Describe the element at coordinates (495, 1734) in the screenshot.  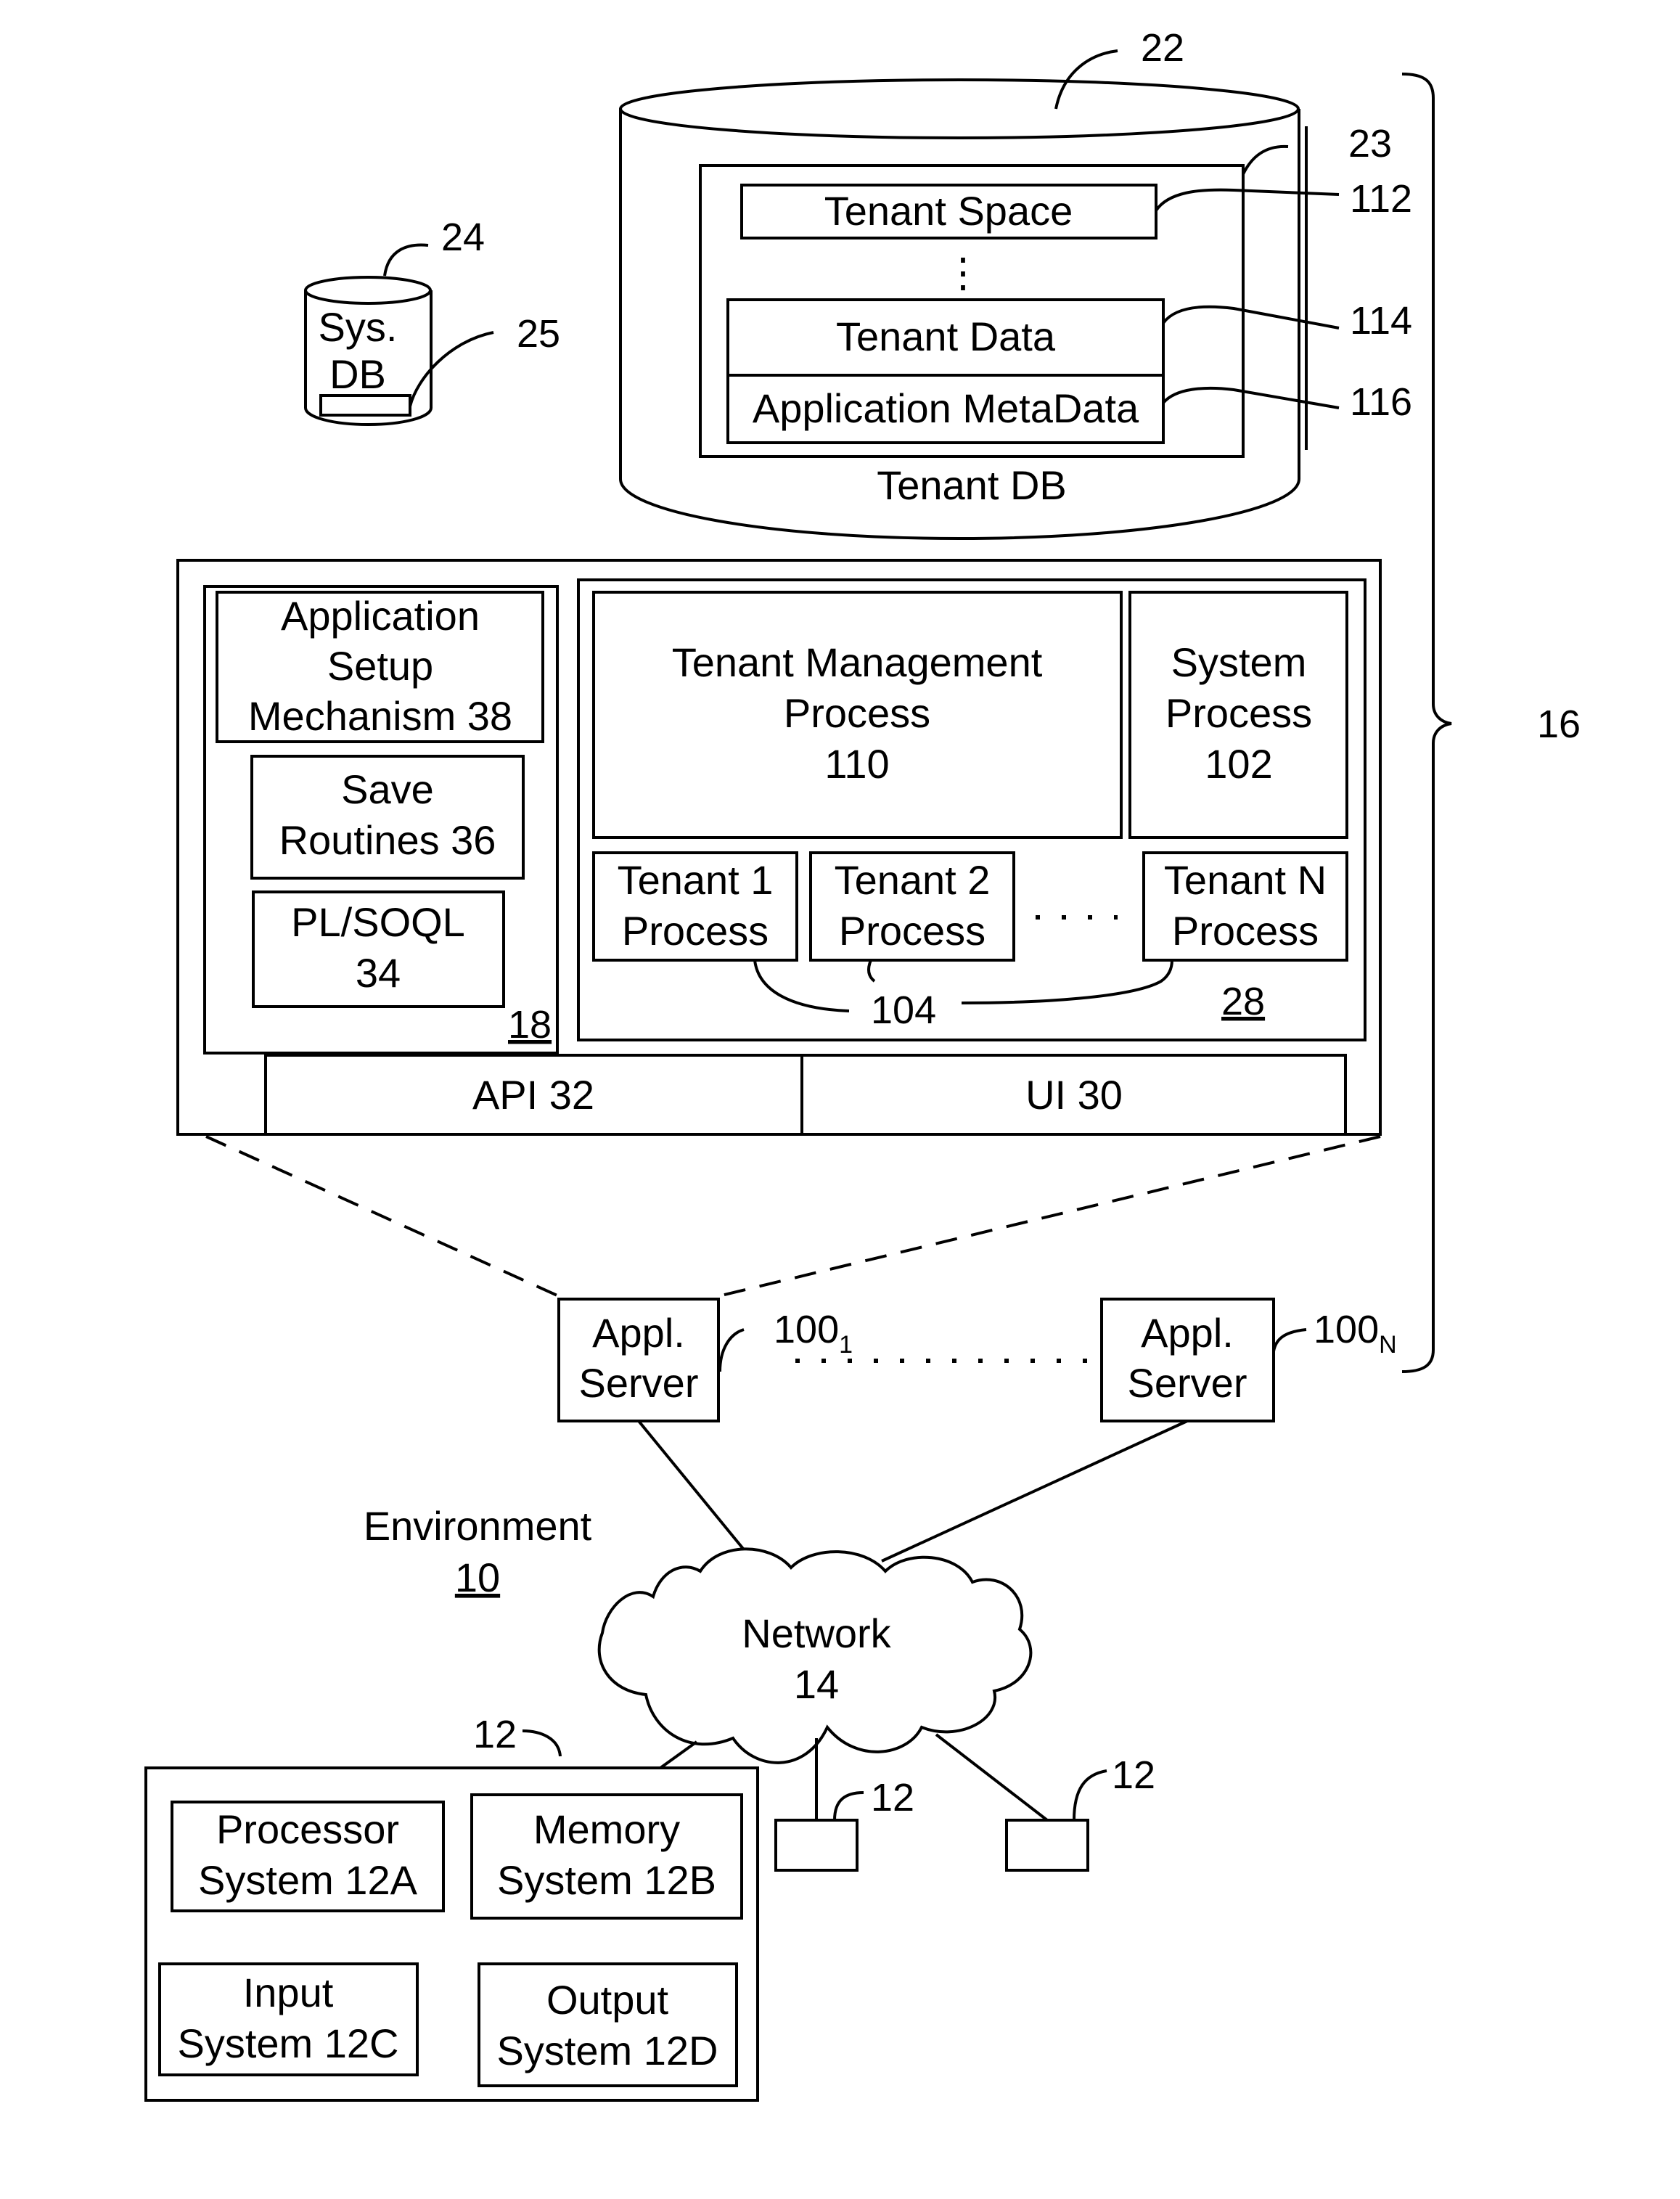
I see `ref-12-main: 12` at that location.